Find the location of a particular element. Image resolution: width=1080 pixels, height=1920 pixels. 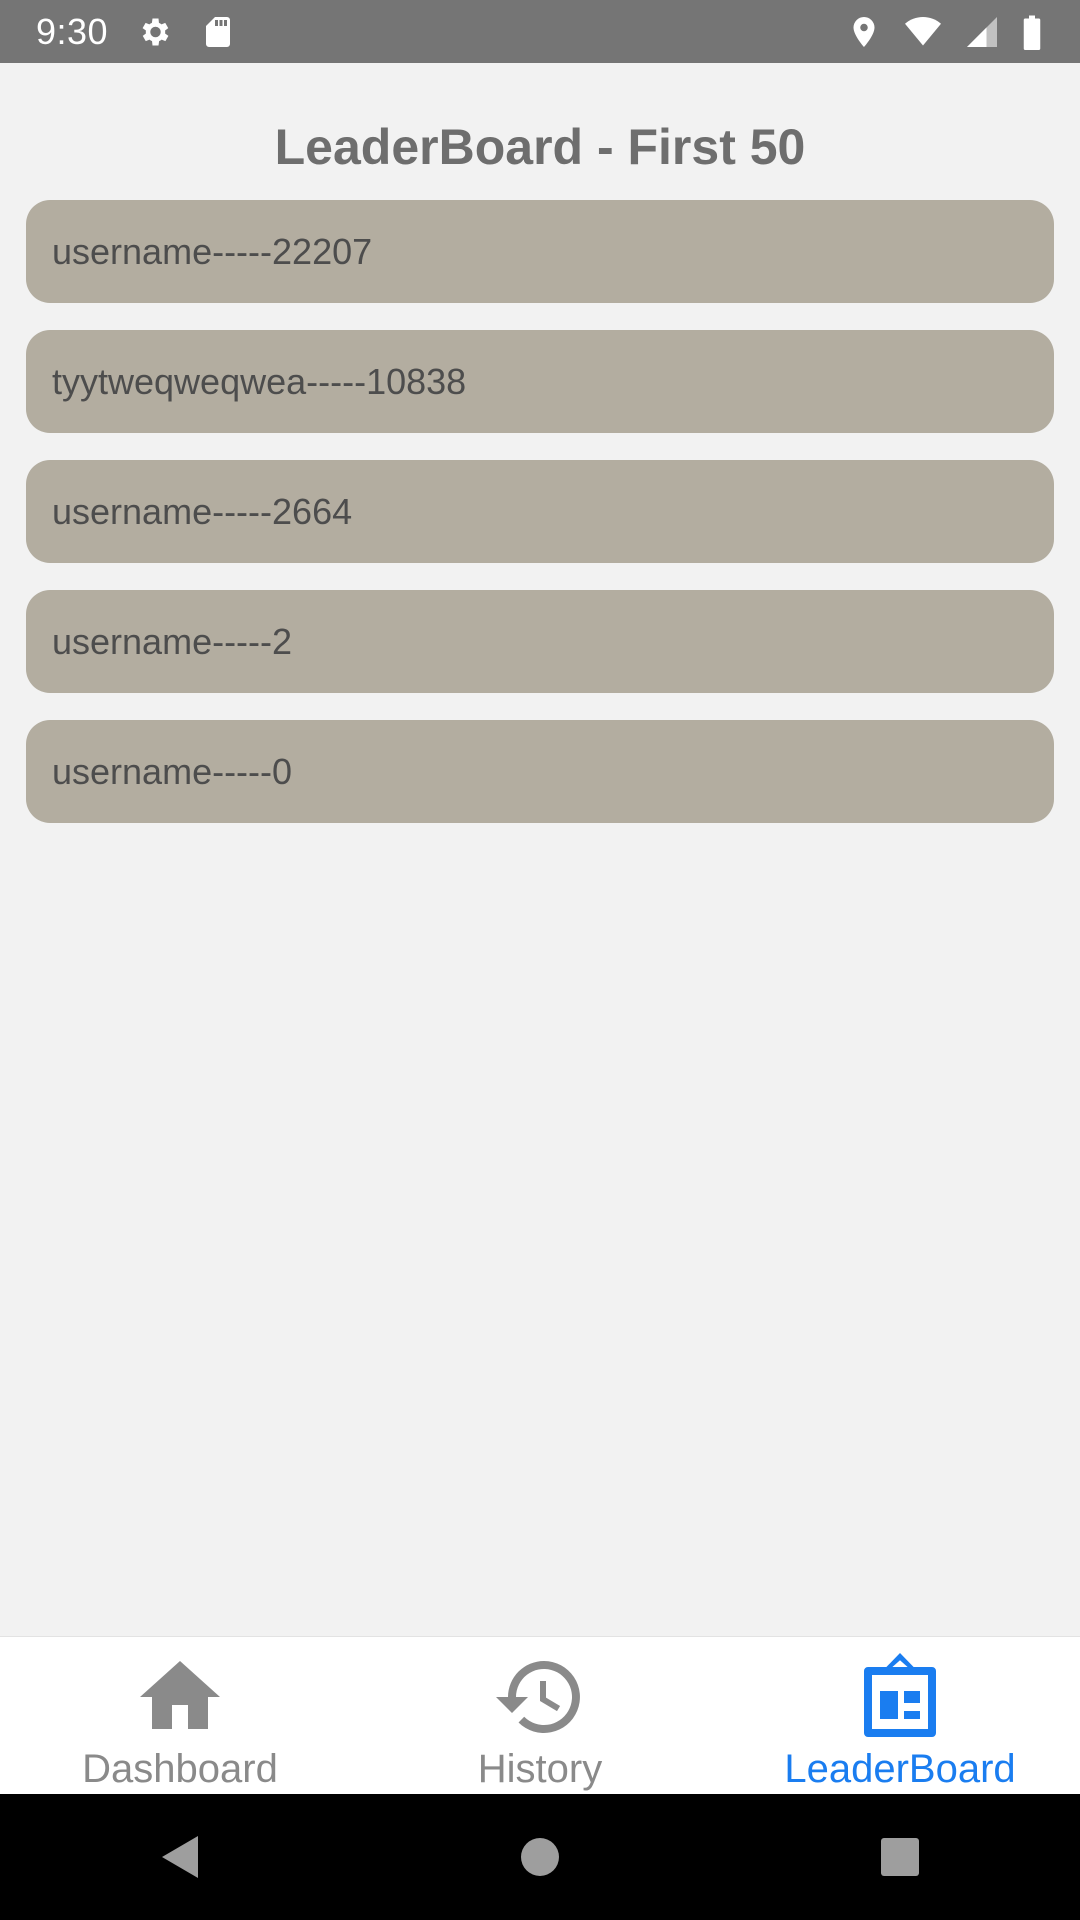

history-icon is located at coordinates (540, 1697).